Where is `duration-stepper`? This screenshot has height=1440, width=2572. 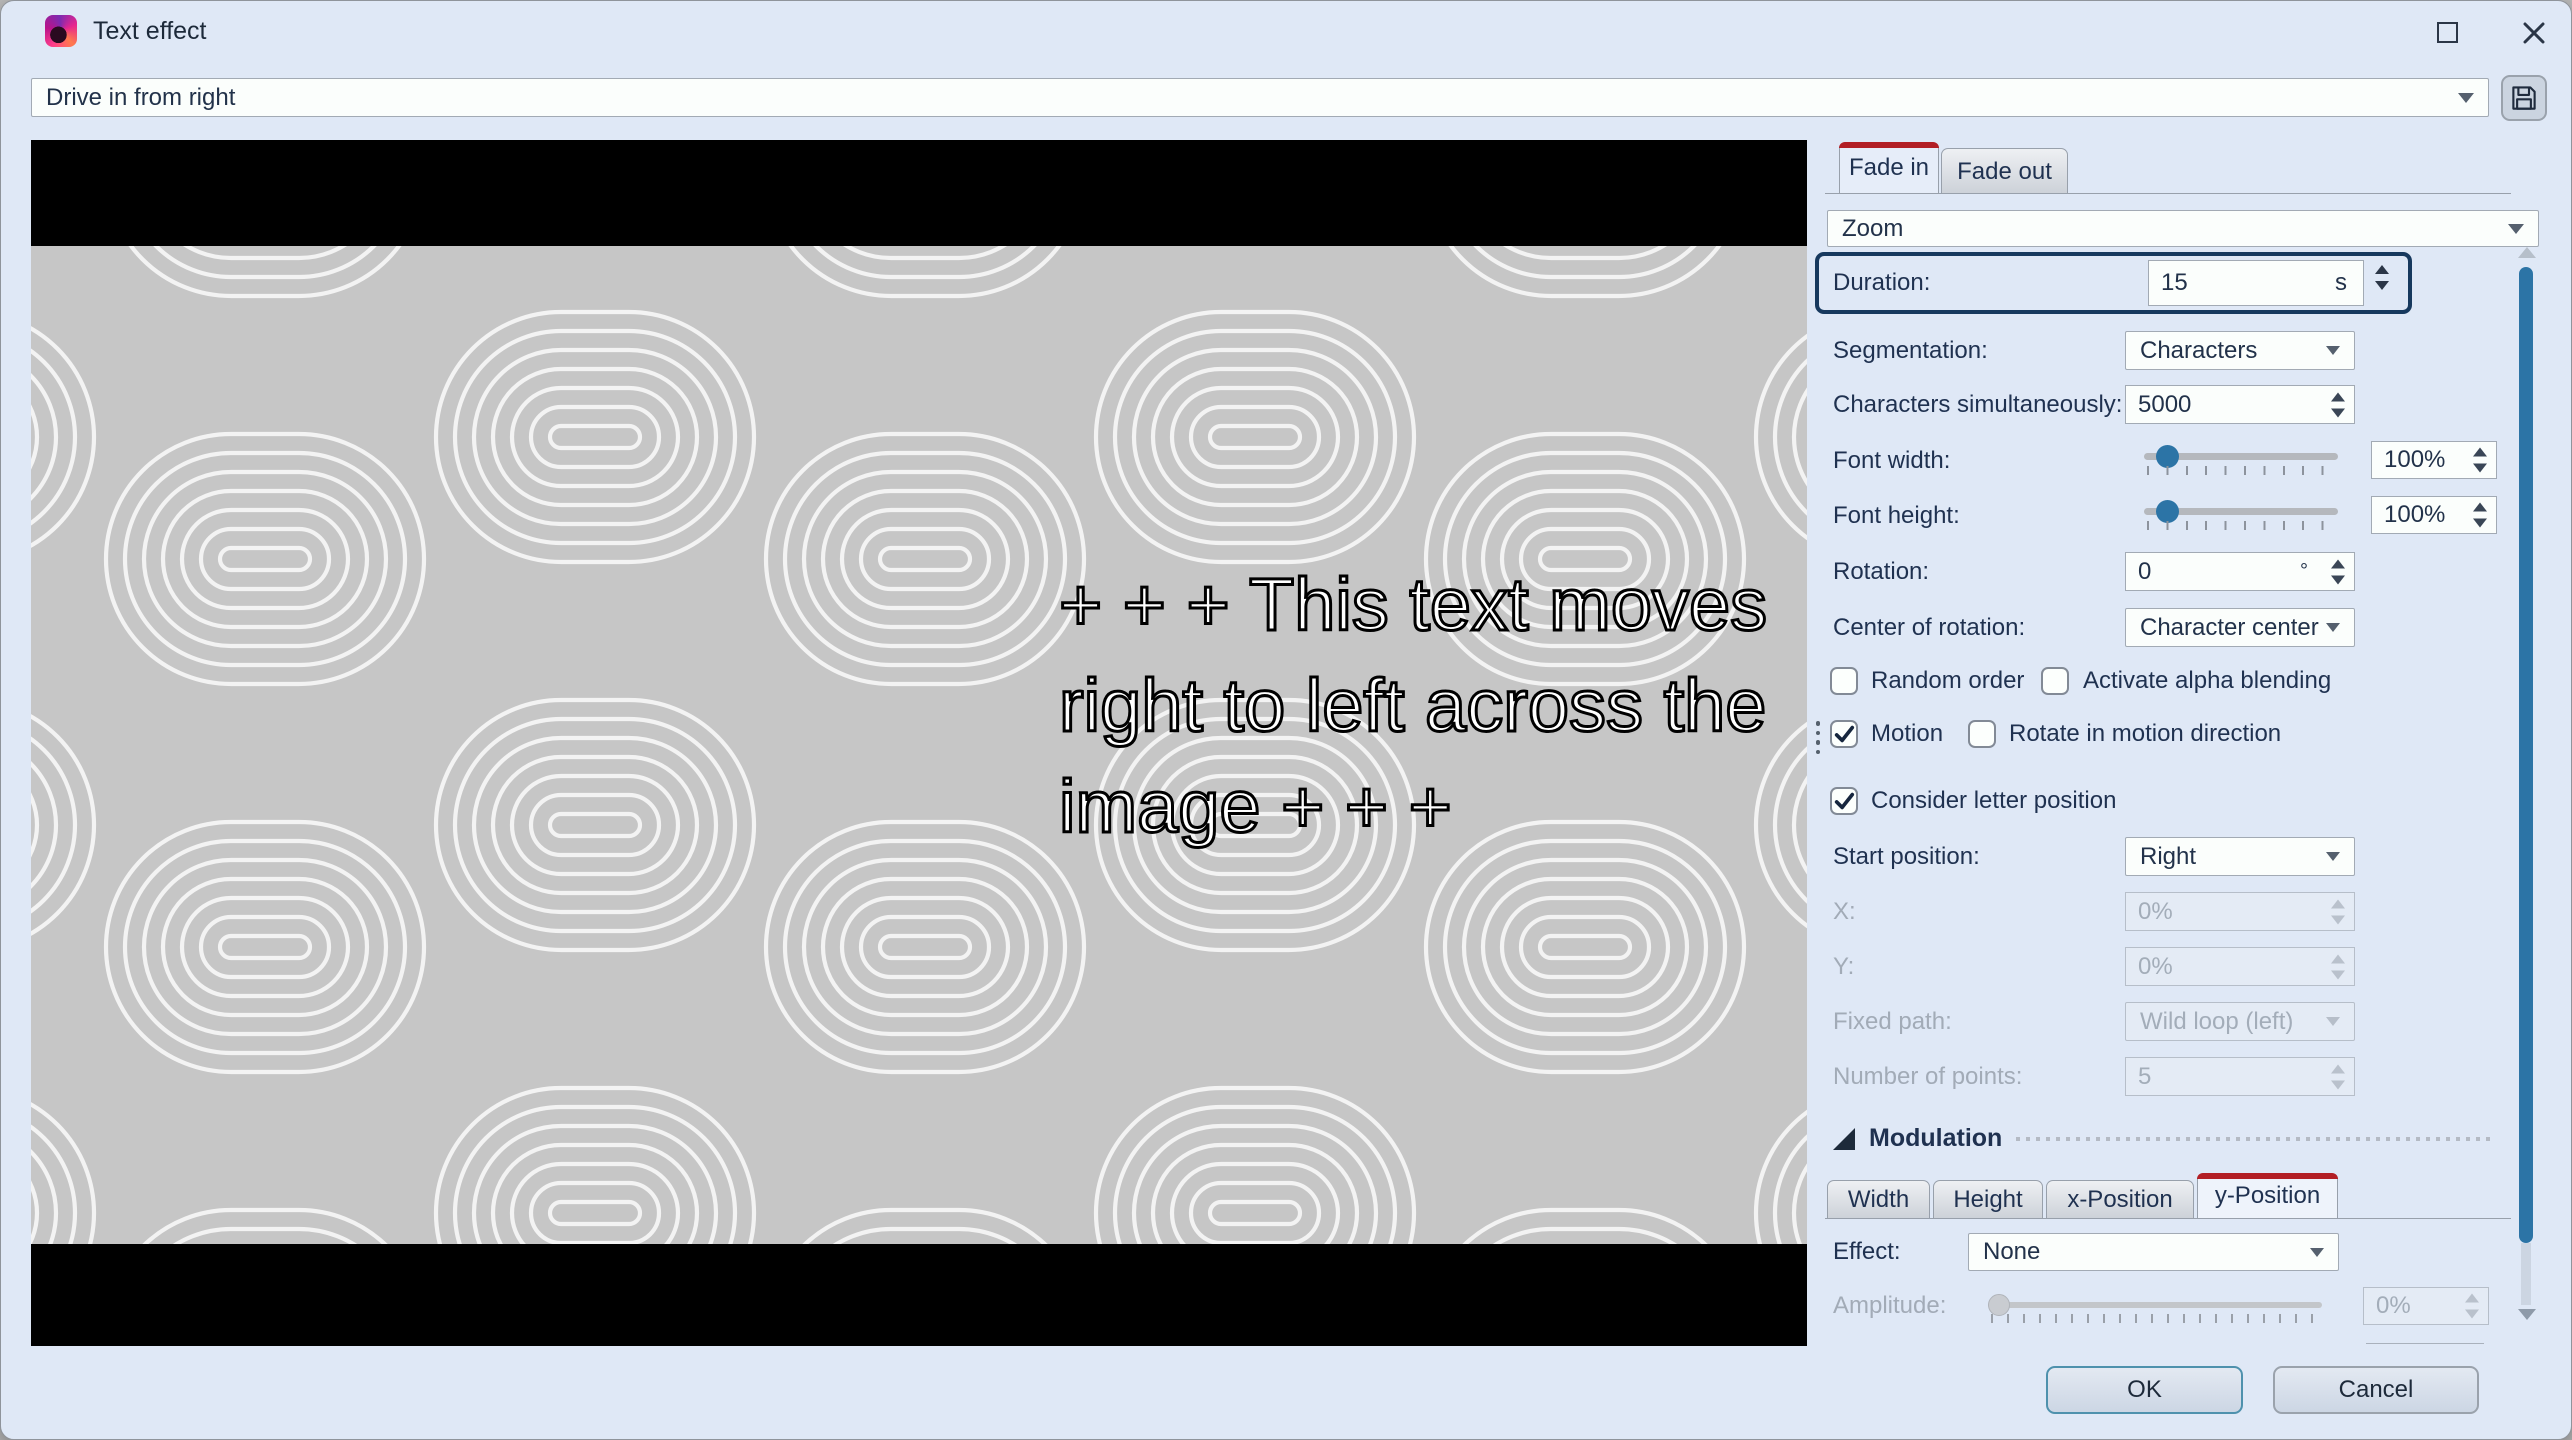 duration-stepper is located at coordinates (2468, 277).